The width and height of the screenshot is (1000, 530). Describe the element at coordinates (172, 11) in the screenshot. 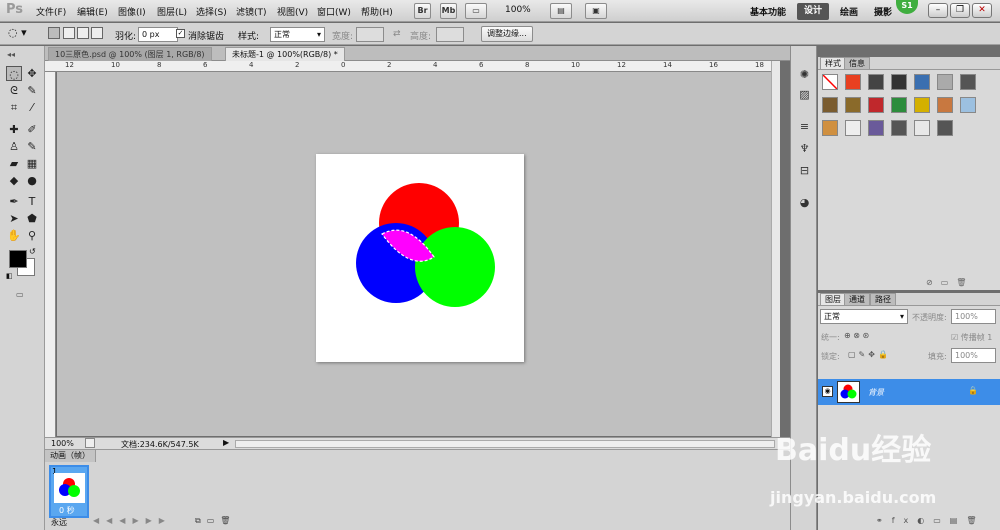

I see `menu-layer: 图层(L)` at that location.